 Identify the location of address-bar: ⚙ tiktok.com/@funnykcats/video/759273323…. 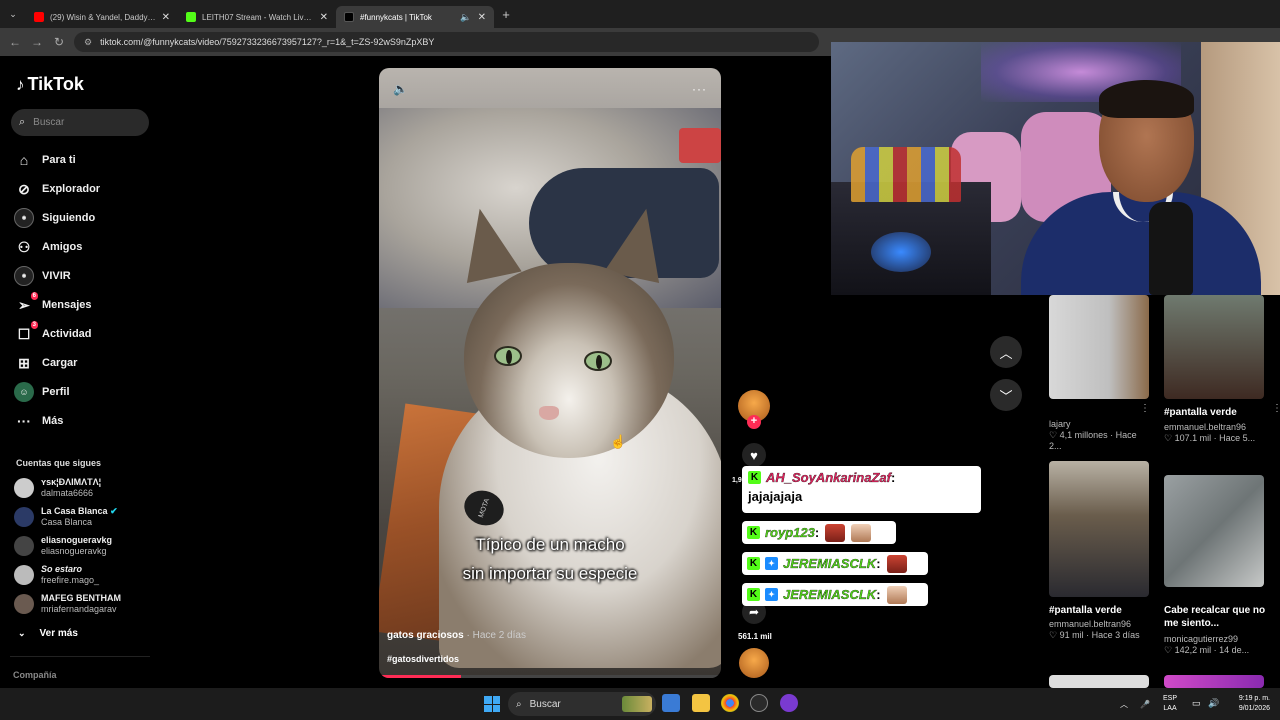
(446, 42).